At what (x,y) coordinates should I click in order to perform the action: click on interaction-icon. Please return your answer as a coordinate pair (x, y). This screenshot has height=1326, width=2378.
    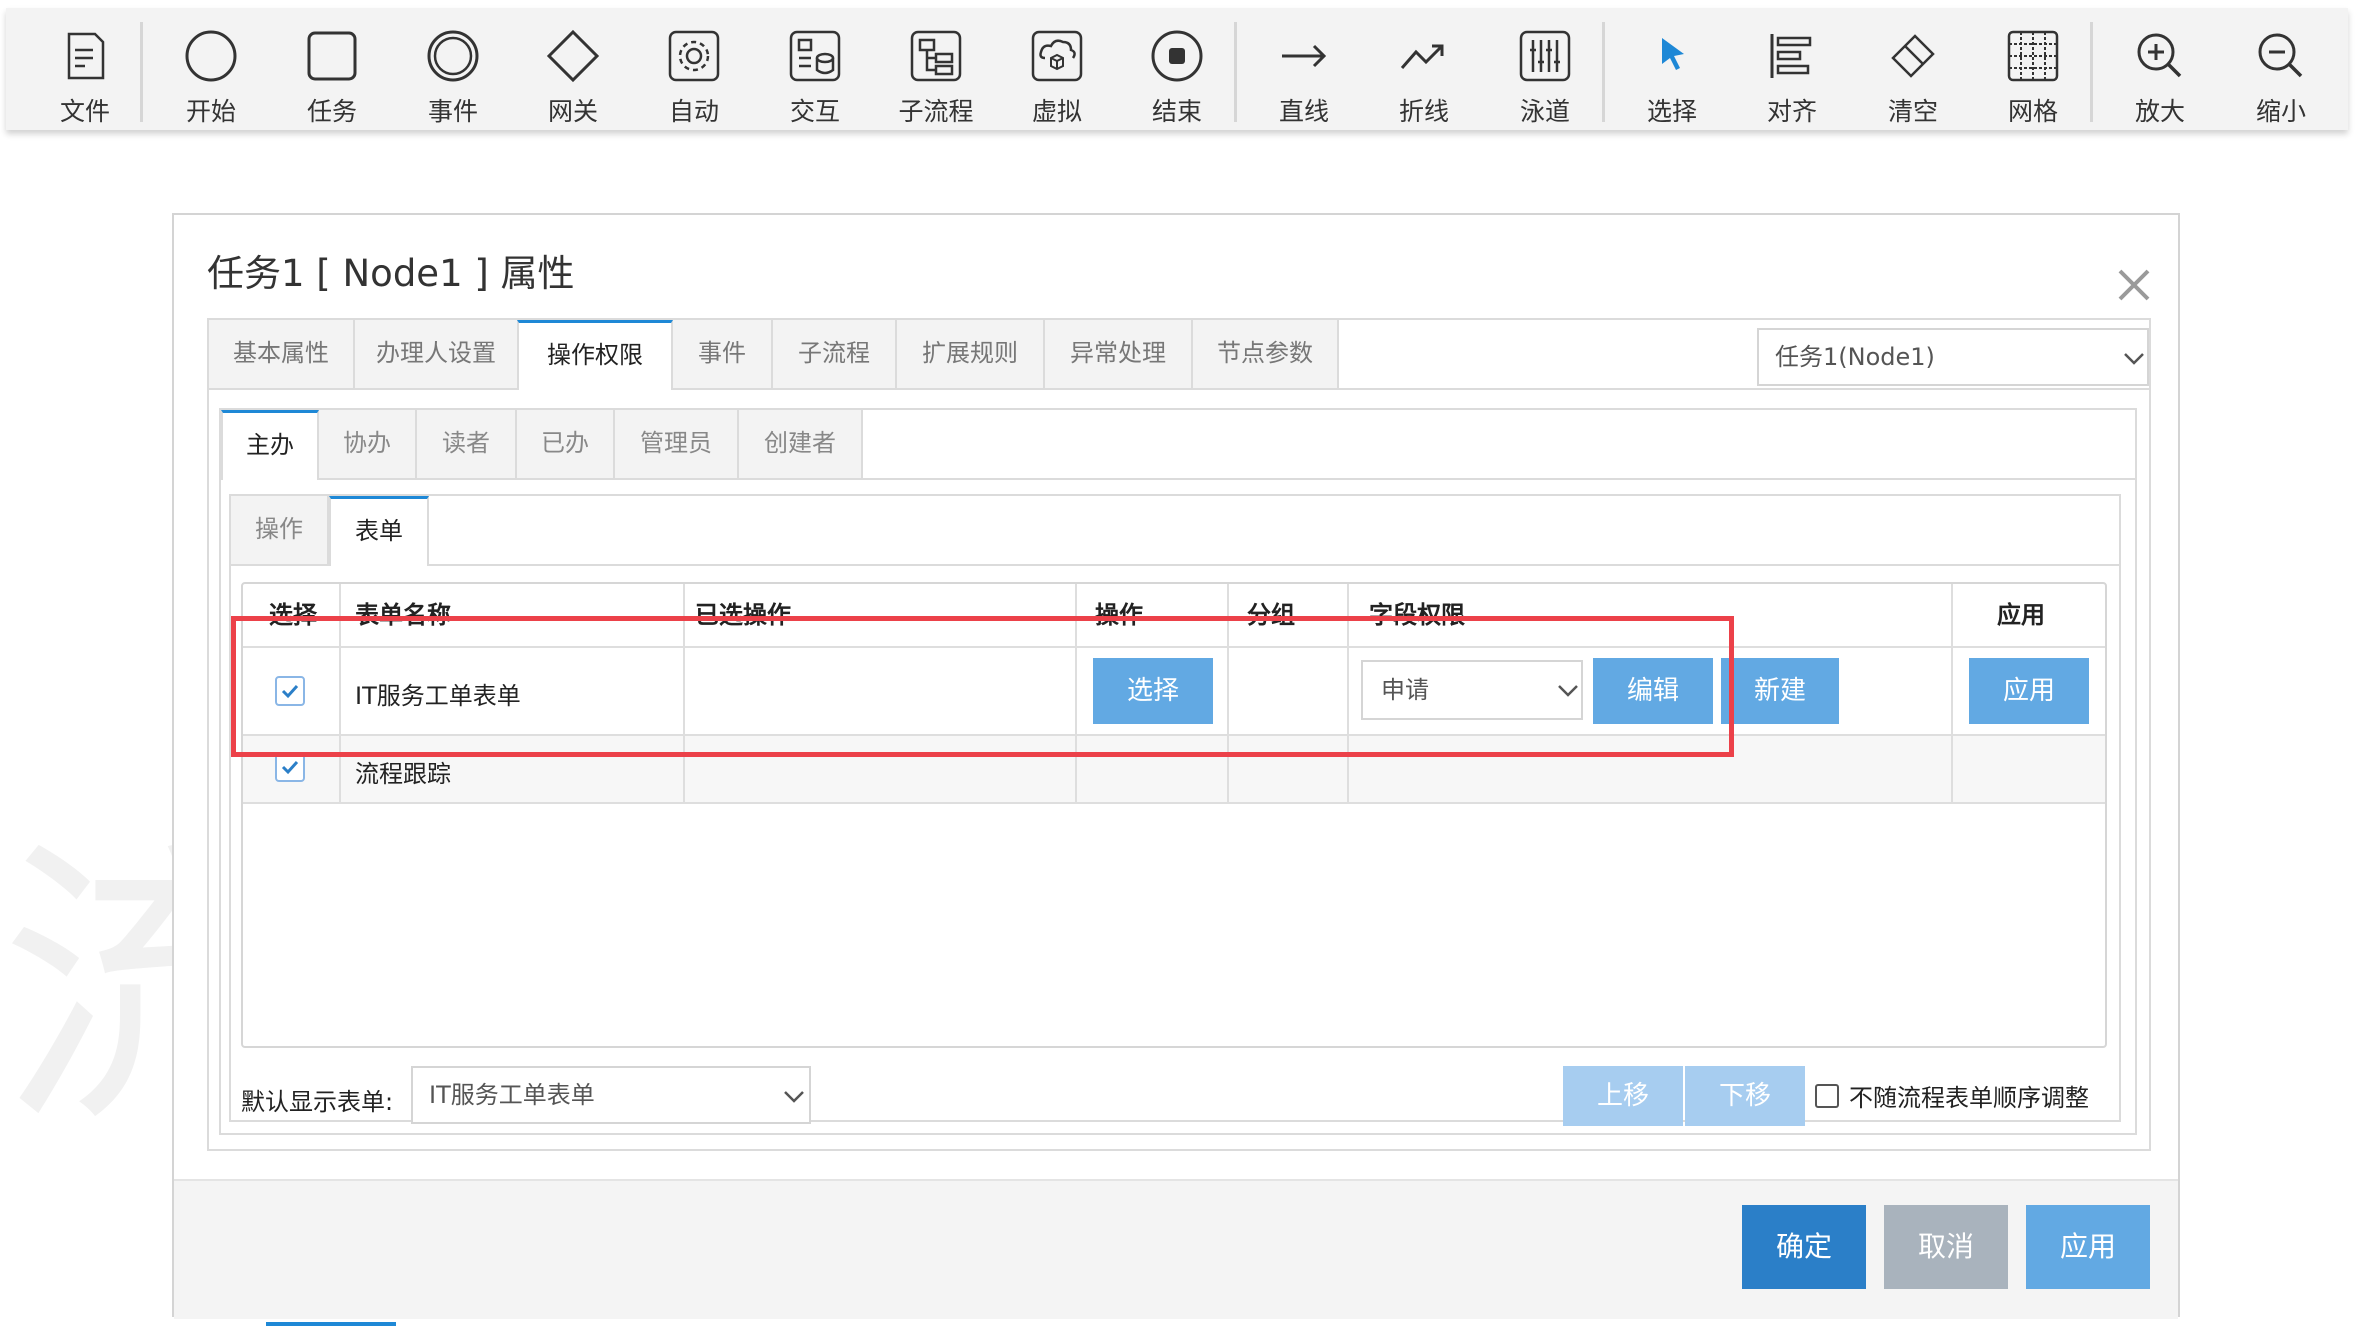
    Looking at the image, I should click on (815, 56).